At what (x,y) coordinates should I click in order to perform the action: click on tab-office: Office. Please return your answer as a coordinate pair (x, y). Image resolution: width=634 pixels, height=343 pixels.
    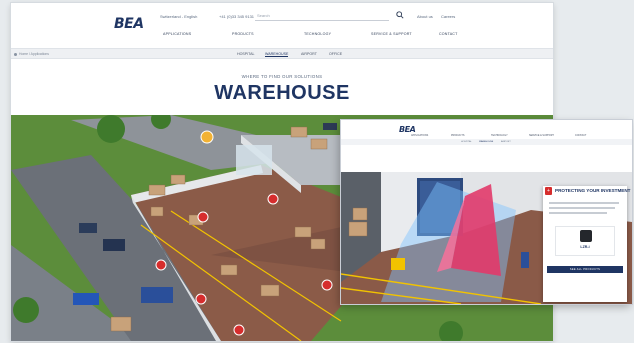
    Looking at the image, I should click on (335, 54).